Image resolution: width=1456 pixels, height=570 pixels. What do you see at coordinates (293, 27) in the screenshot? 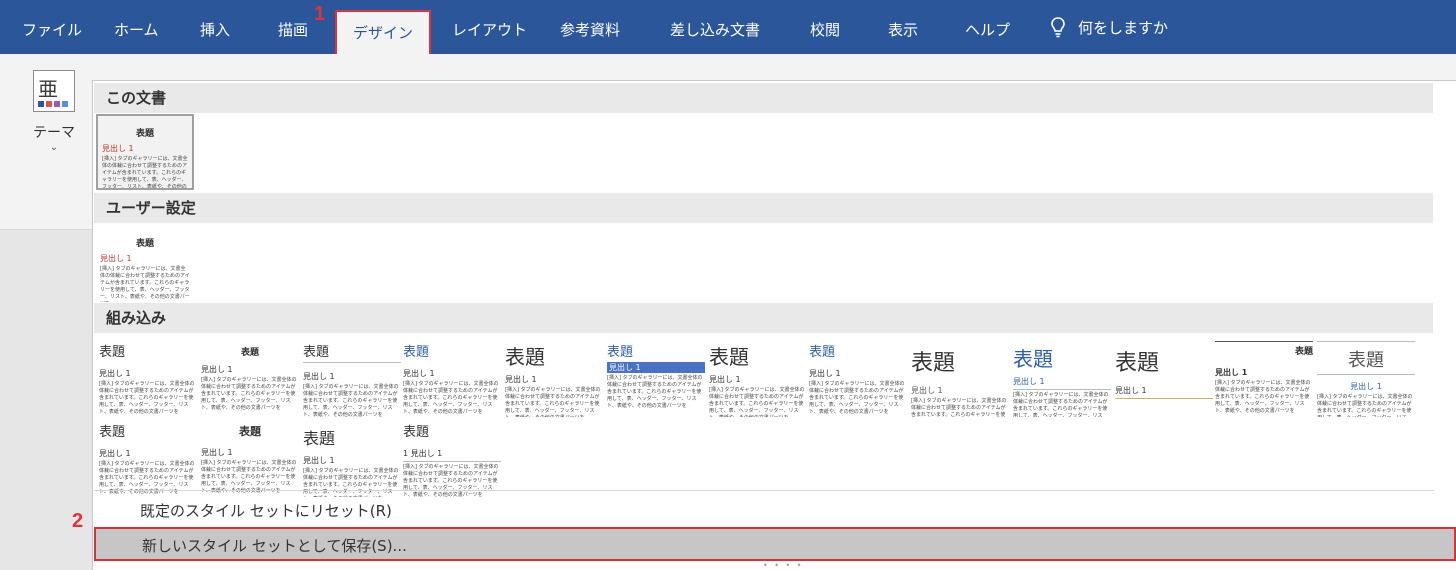
I see `tab-draw: 描画` at bounding box center [293, 27].